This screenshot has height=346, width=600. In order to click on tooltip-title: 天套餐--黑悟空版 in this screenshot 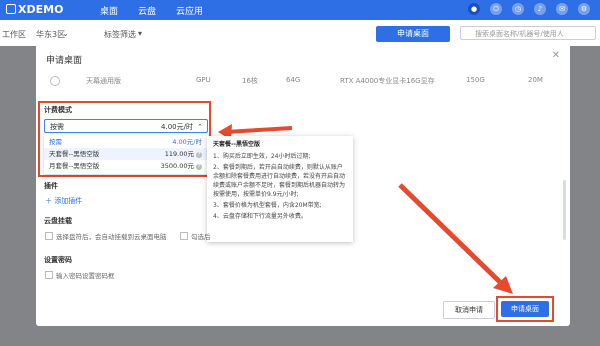, I will do `click(236, 144)`.